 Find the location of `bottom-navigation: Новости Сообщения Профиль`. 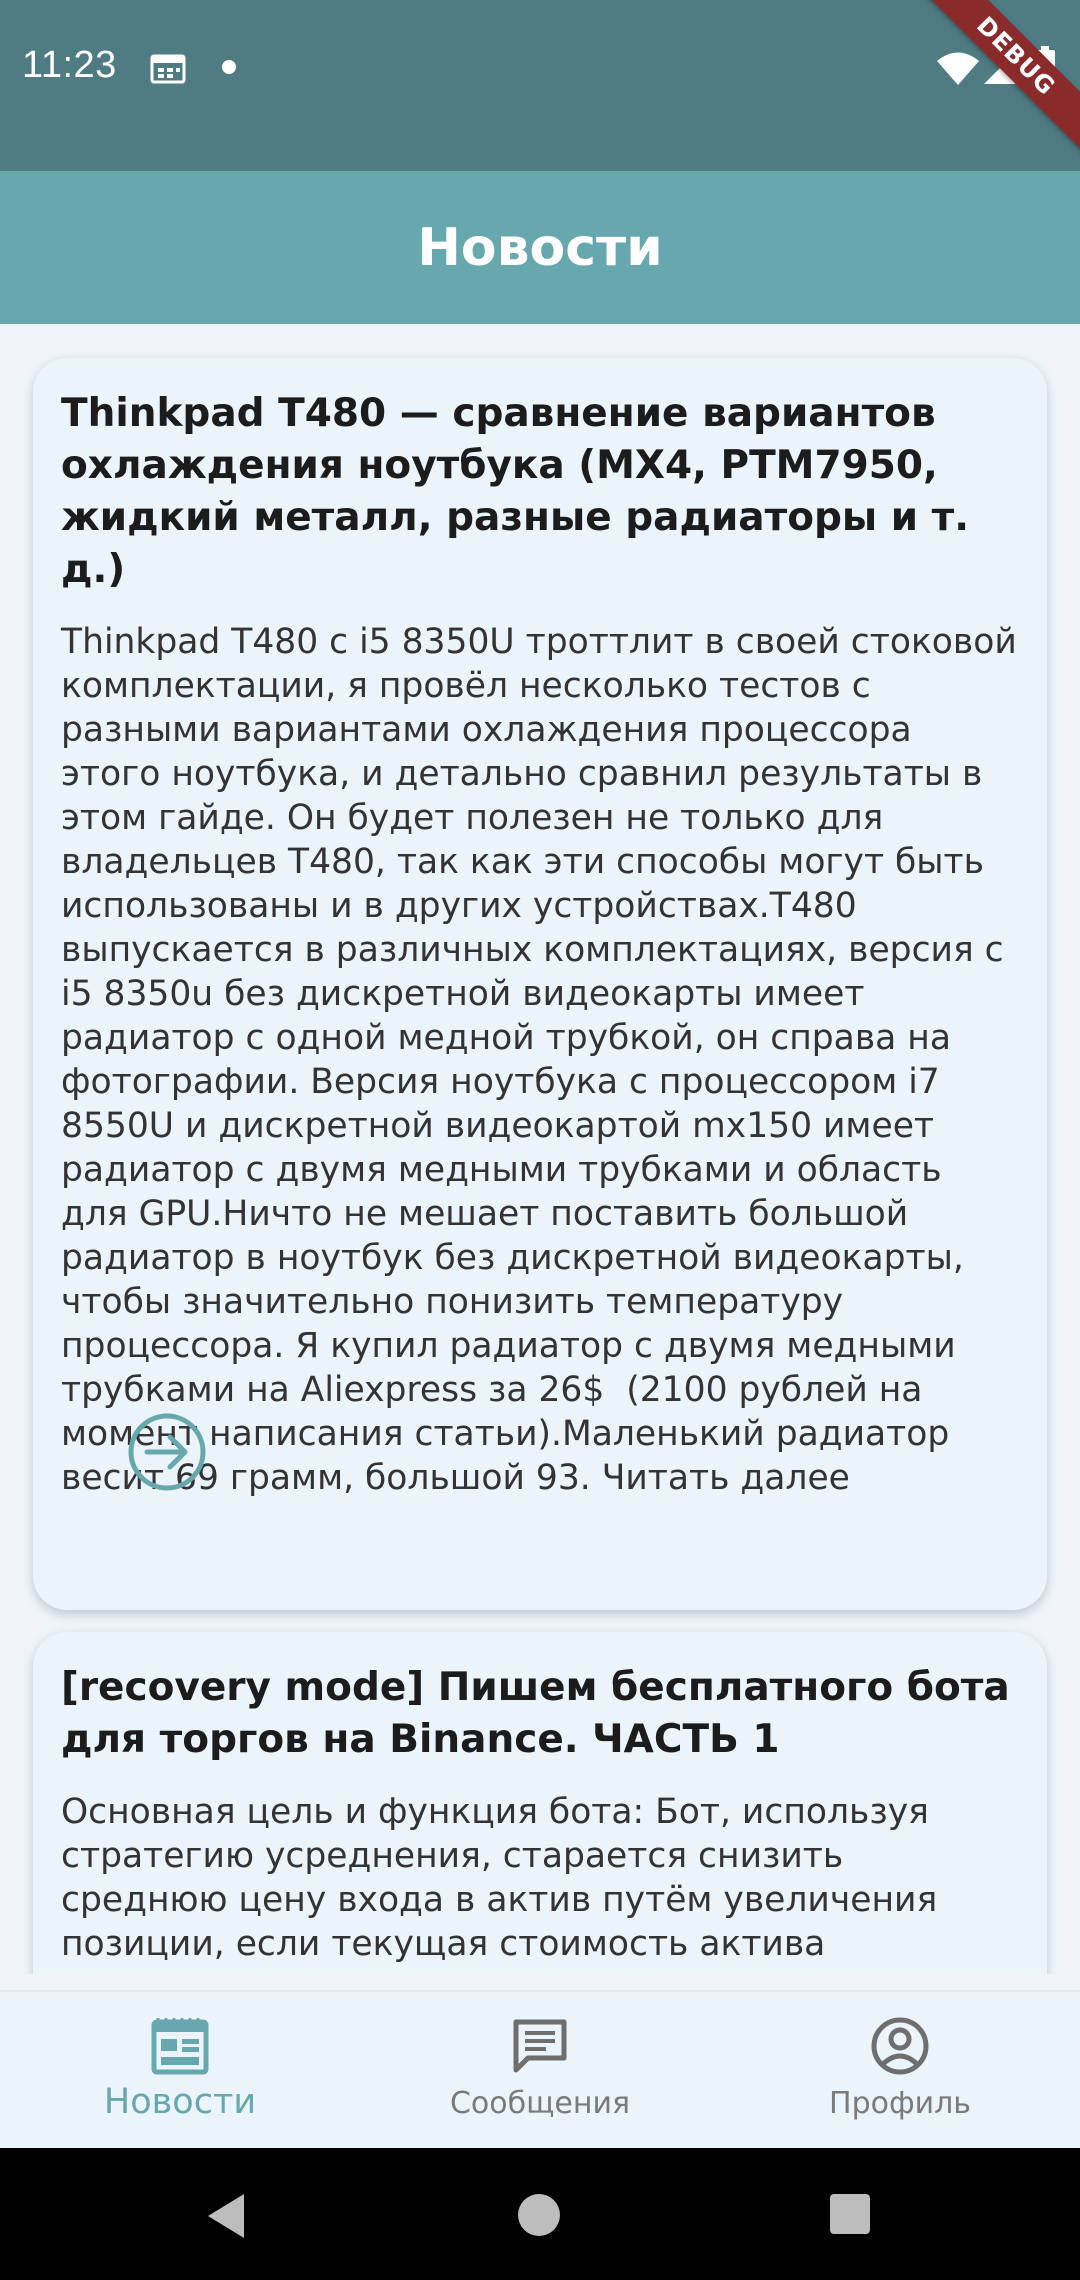

bottom-navigation: Новости Сообщения Профиль is located at coordinates (540, 2070).